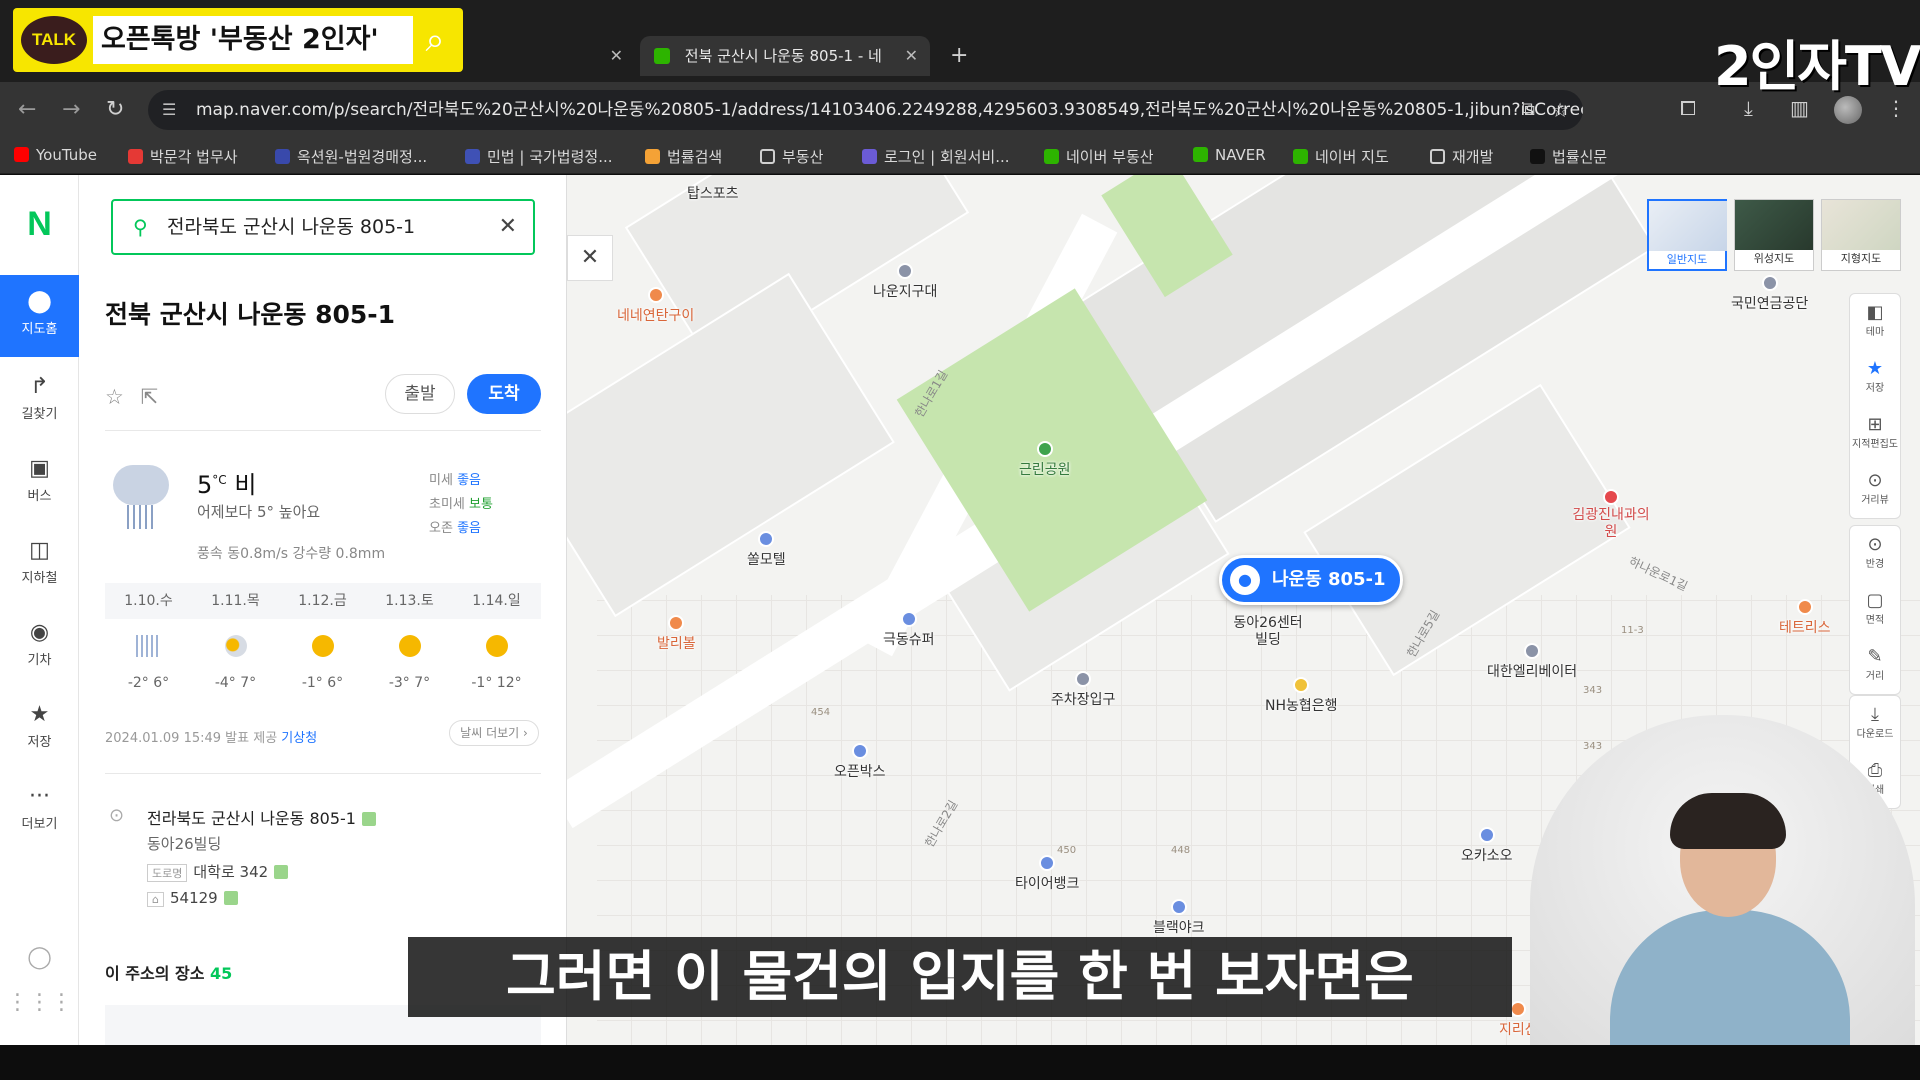 The width and height of the screenshot is (1920, 1080). What do you see at coordinates (39, 1002) in the screenshot?
I see `apps-grid-icon: ⋮⋮⋮` at bounding box center [39, 1002].